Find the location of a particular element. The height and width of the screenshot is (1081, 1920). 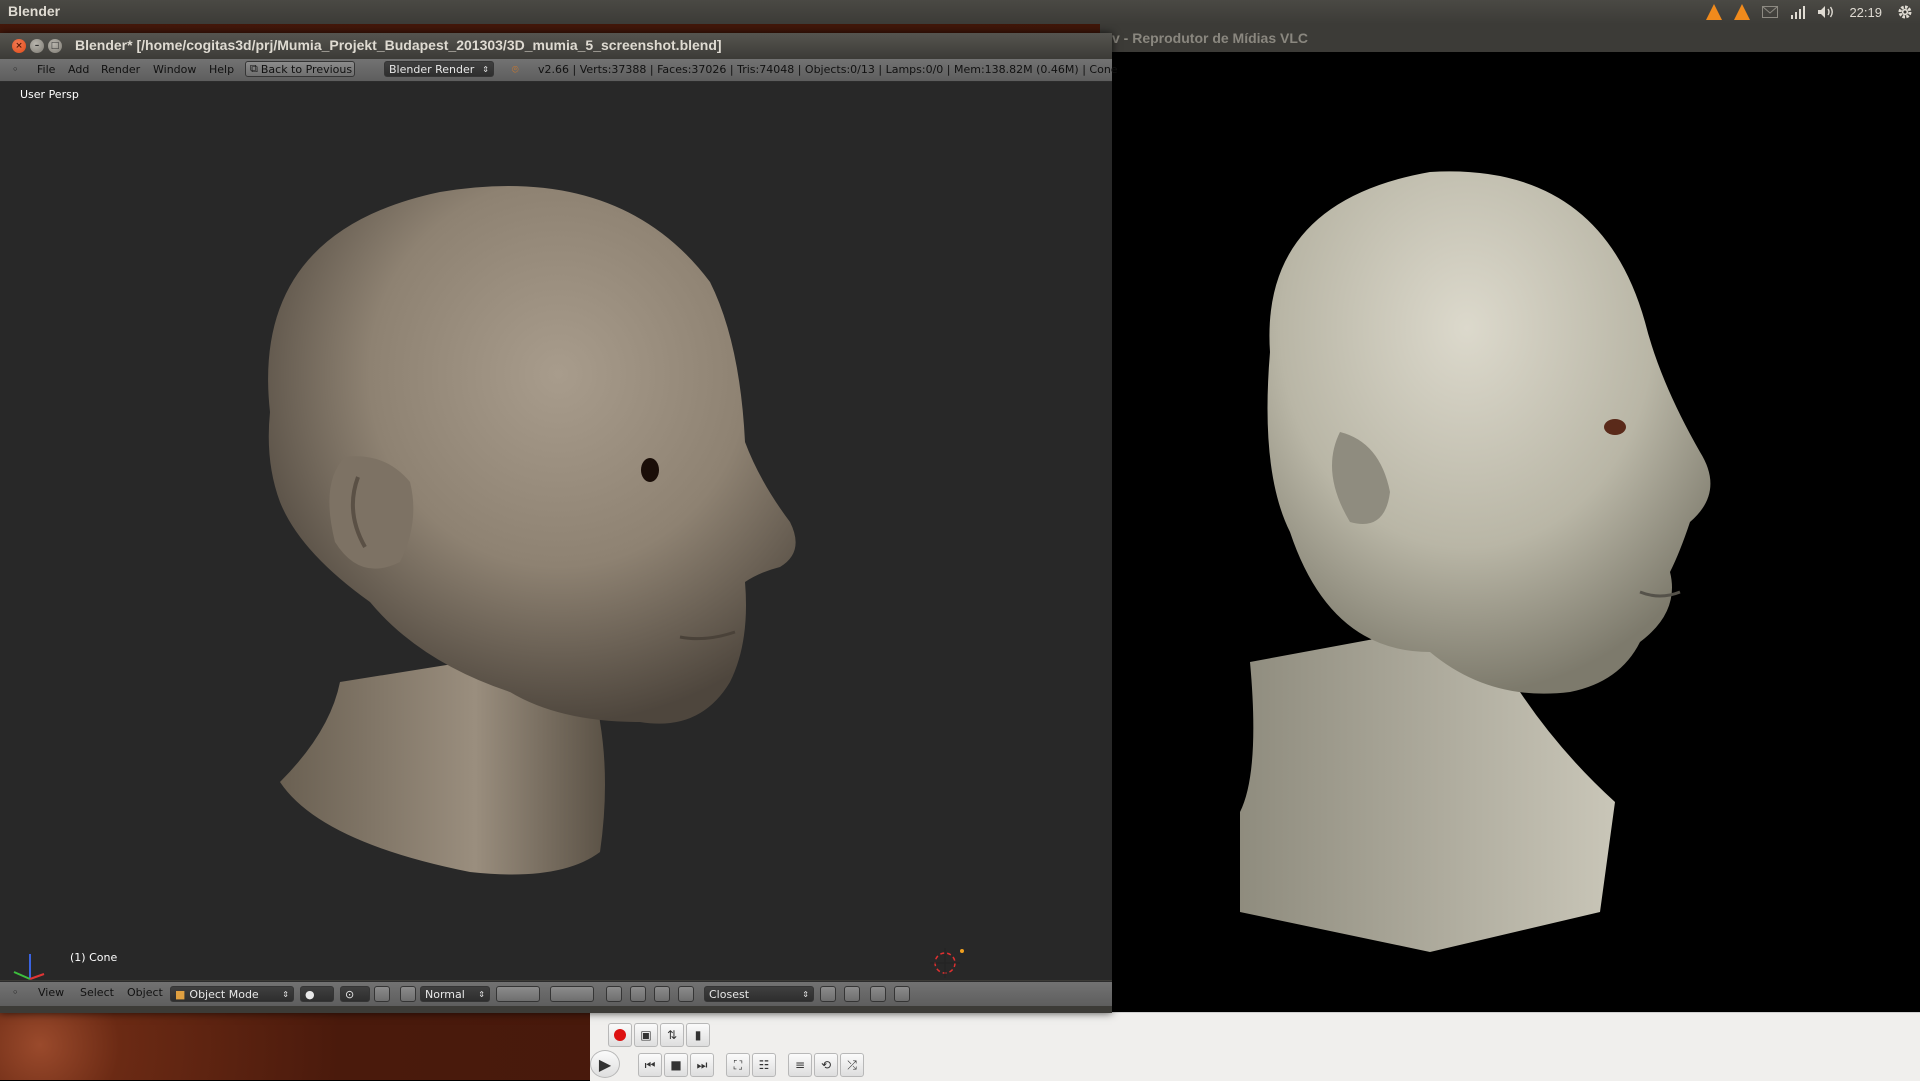

previous-button: ⏮ is located at coordinates (650, 1065).